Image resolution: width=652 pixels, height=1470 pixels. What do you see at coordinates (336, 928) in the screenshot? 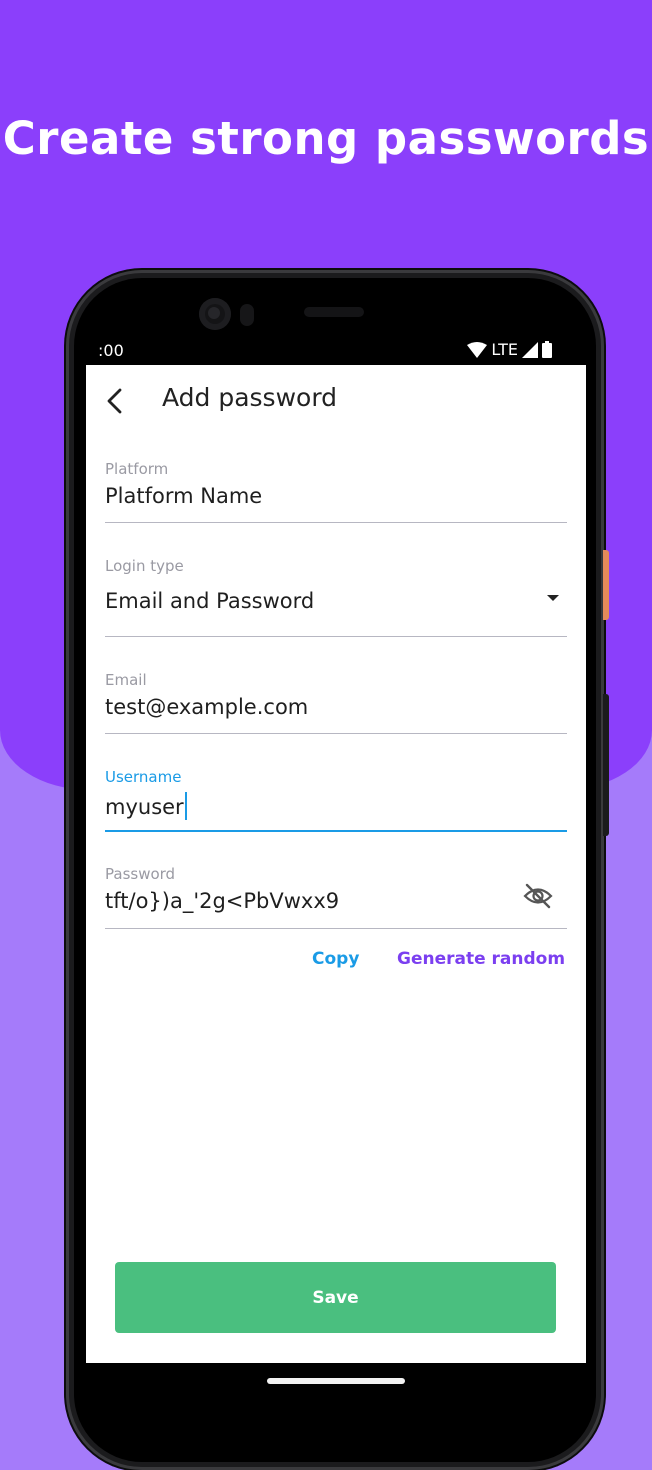
I see `password-underline` at bounding box center [336, 928].